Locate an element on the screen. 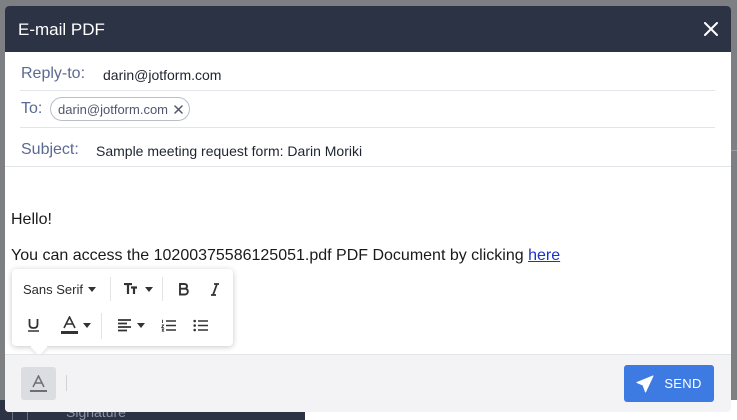 The width and height of the screenshot is (737, 420). align-dropdown is located at coordinates (131, 325).